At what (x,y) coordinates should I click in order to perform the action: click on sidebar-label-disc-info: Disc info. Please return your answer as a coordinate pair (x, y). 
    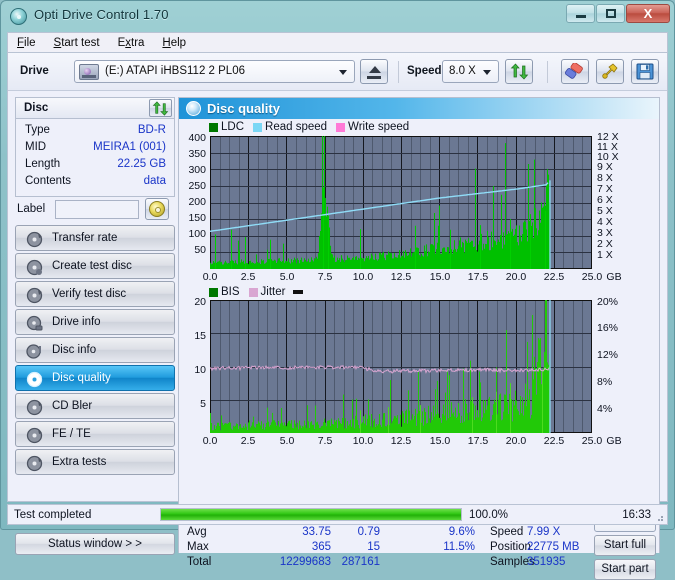
    Looking at the image, I should click on (74, 350).